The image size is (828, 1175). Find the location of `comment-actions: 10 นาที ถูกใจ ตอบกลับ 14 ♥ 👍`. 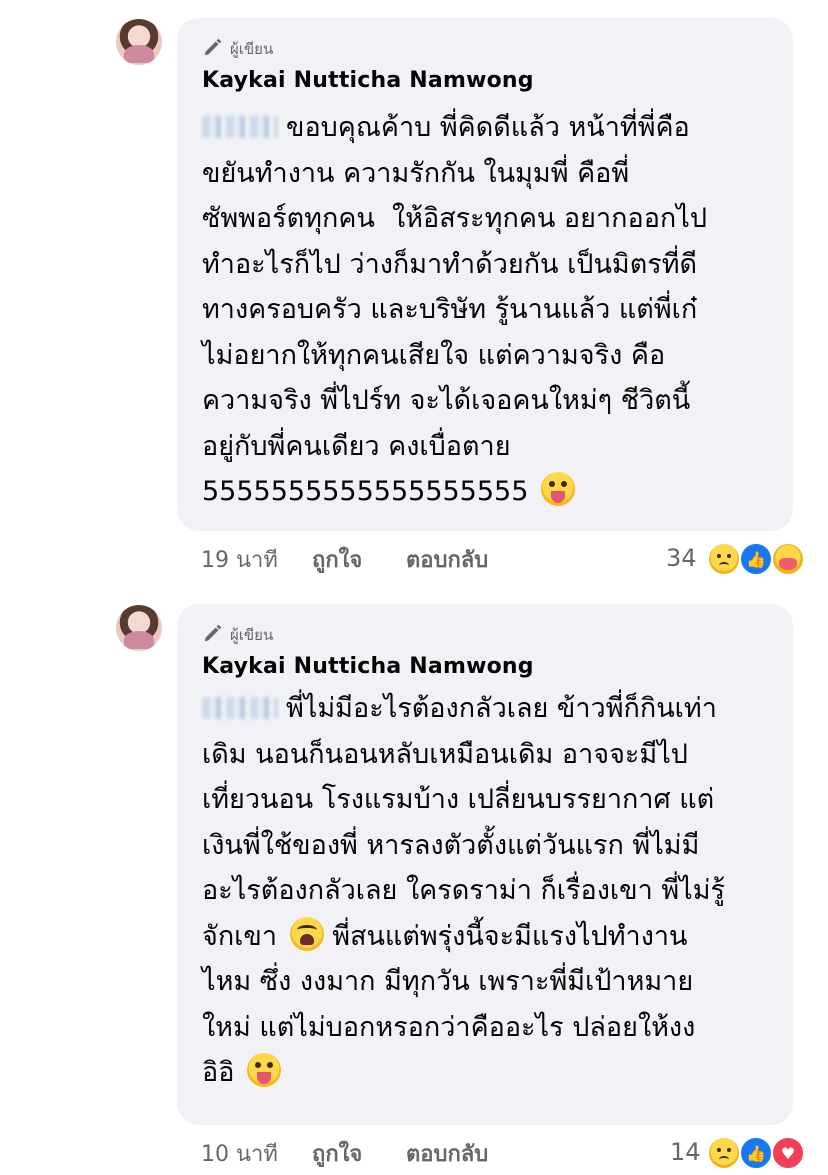

comment-actions: 10 นาที ถูกใจ ตอบกลับ 14 ♥ 👍 is located at coordinates (414, 1153).